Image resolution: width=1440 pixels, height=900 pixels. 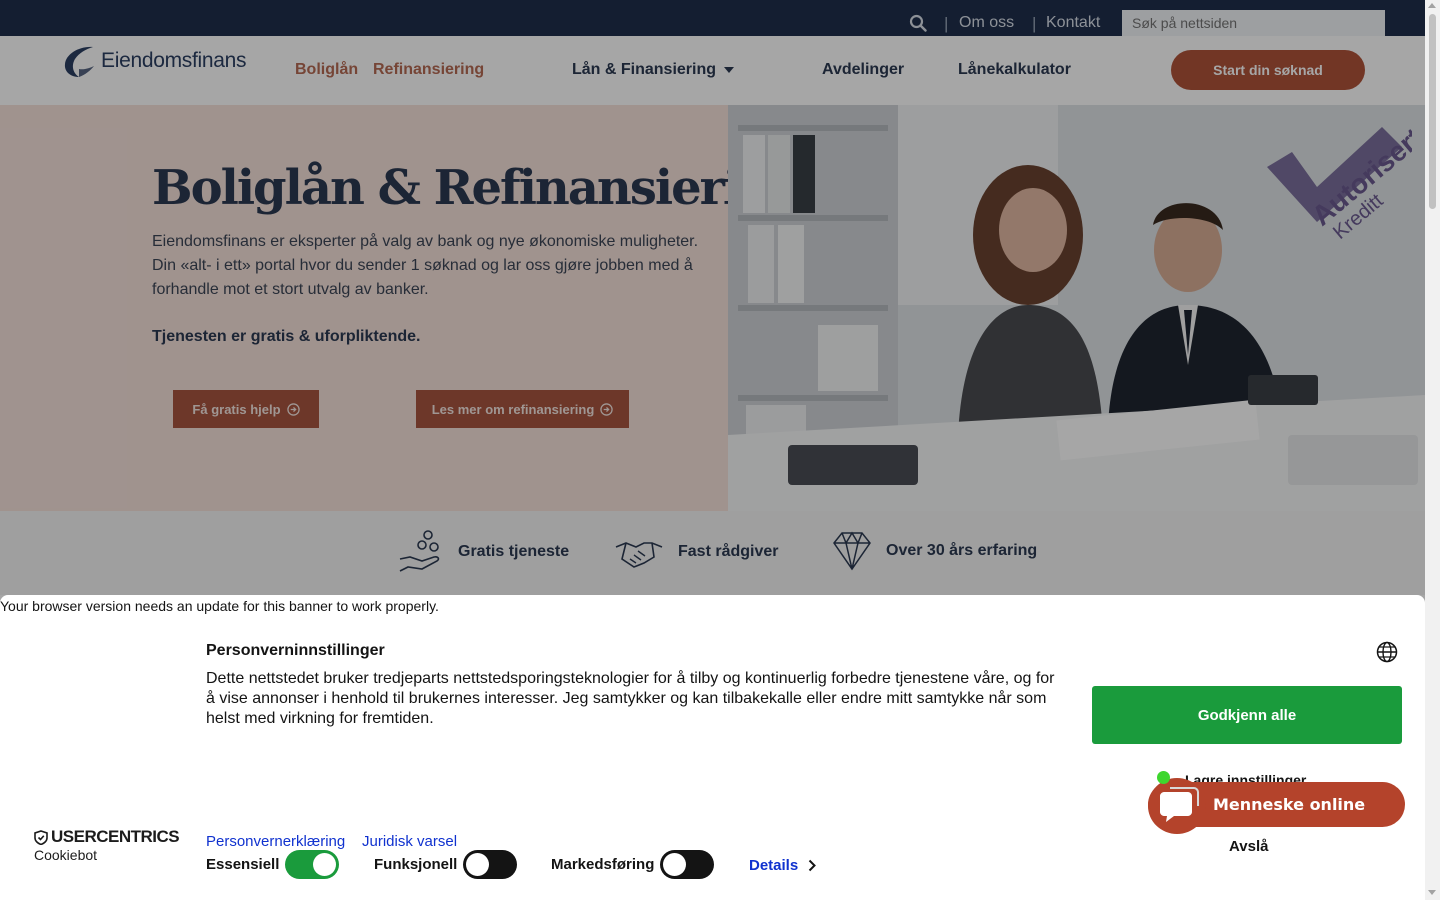 I want to click on diamond-icon, so click(x=852, y=551).